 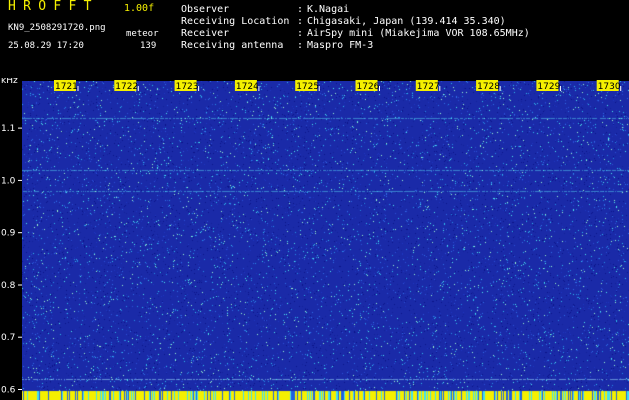 I want to click on time-label: 1724, so click(x=247, y=87).